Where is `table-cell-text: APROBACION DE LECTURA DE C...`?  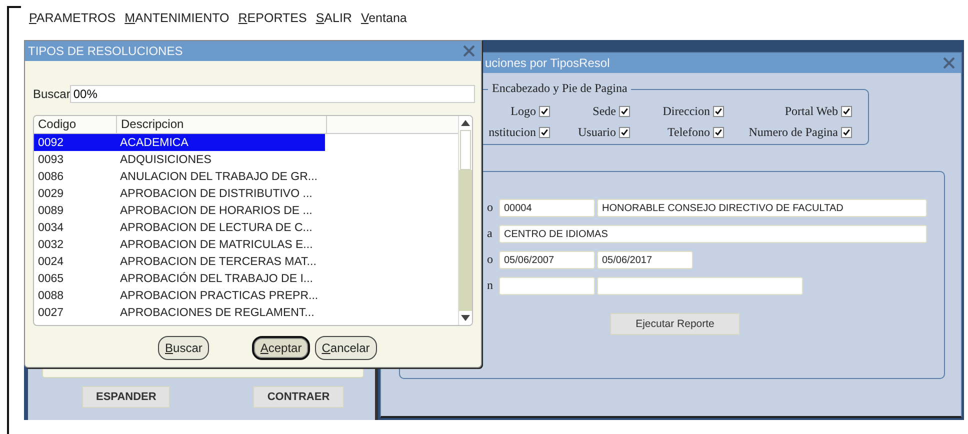 table-cell-text: APROBACION DE LECTURA DE C... is located at coordinates (216, 228).